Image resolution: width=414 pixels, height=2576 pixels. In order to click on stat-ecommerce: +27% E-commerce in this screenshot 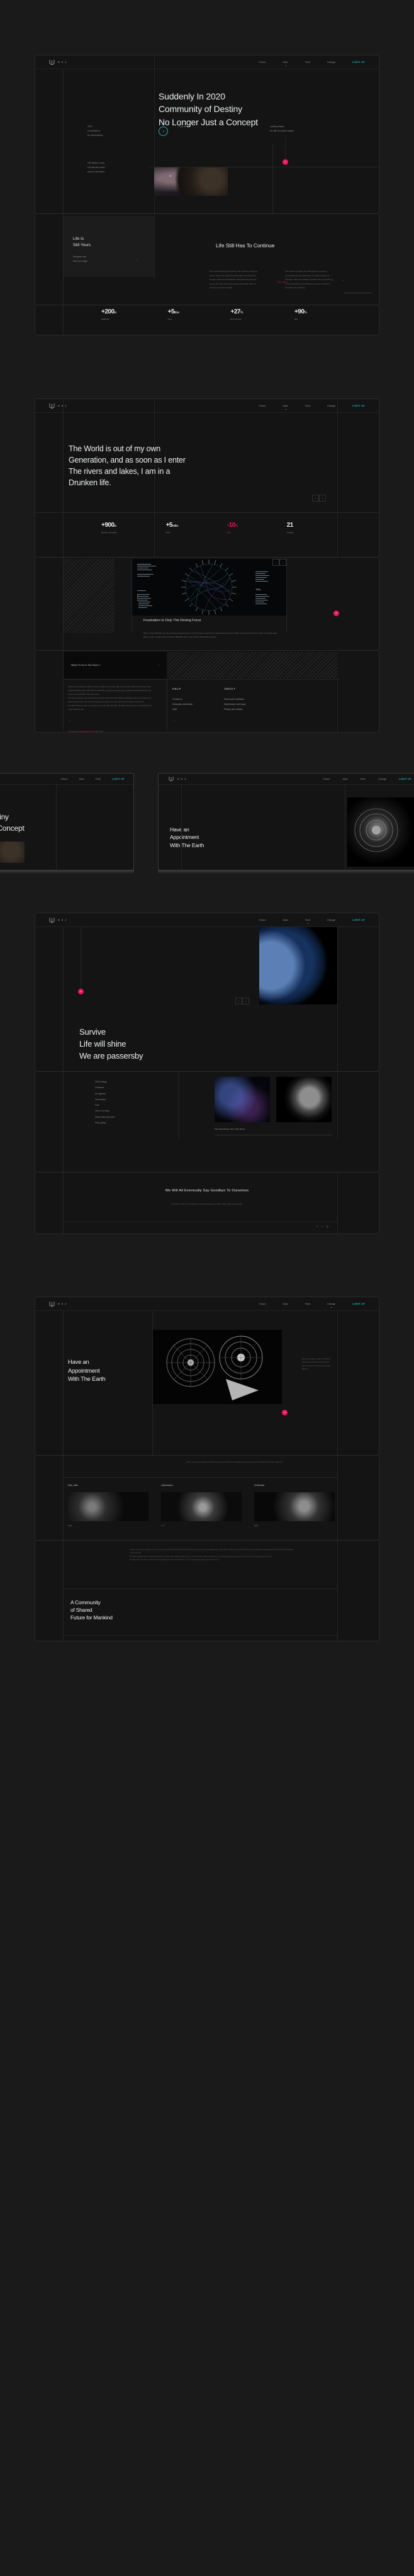, I will do `click(237, 314)`.